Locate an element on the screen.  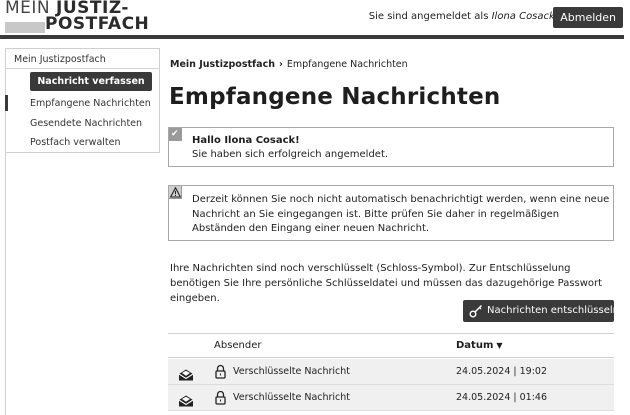
logo-text-postfach: POSTFACH is located at coordinates (97, 24).